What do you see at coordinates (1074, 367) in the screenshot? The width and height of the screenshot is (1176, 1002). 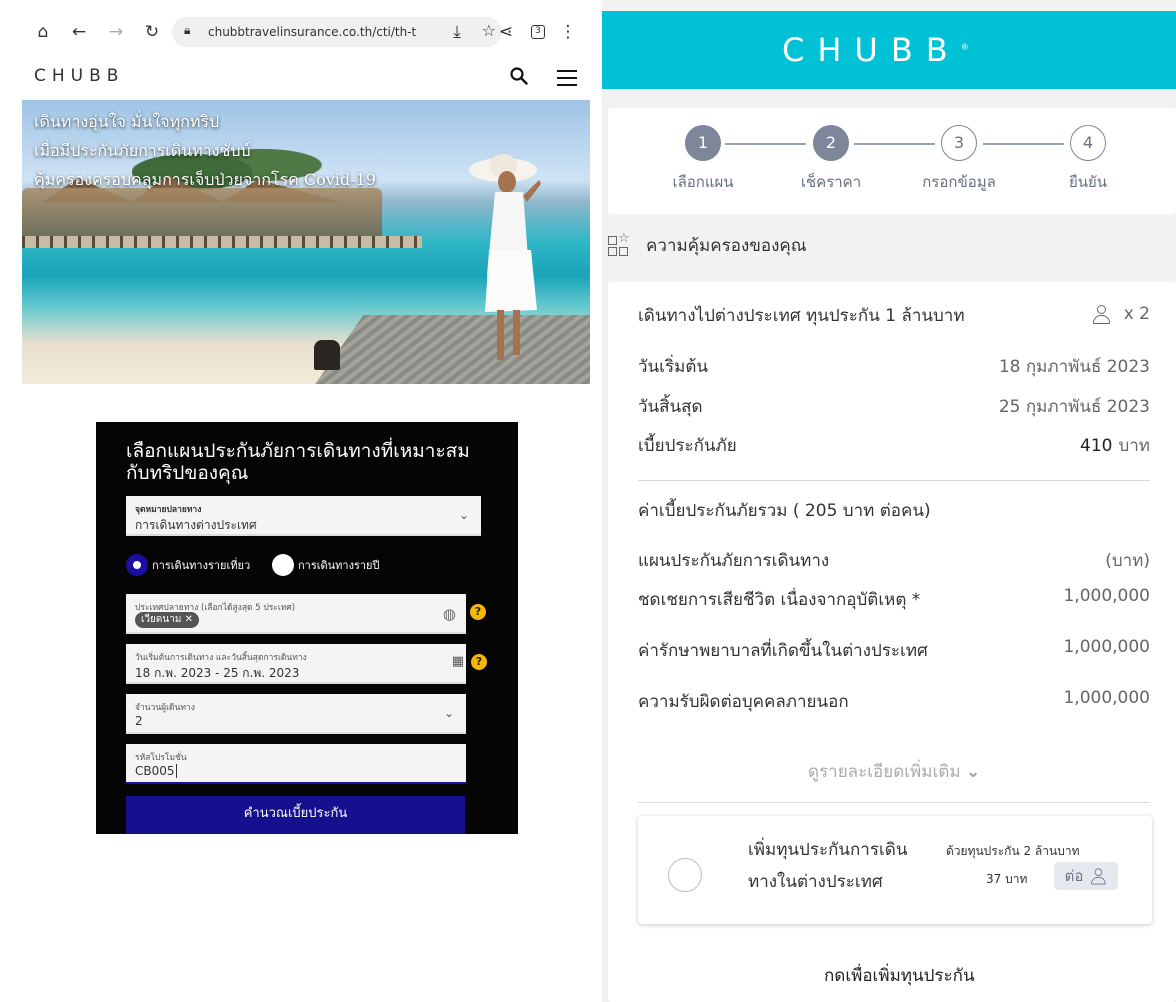 I see `start-date-value: 18 กุมภาพันธ์ 2023` at bounding box center [1074, 367].